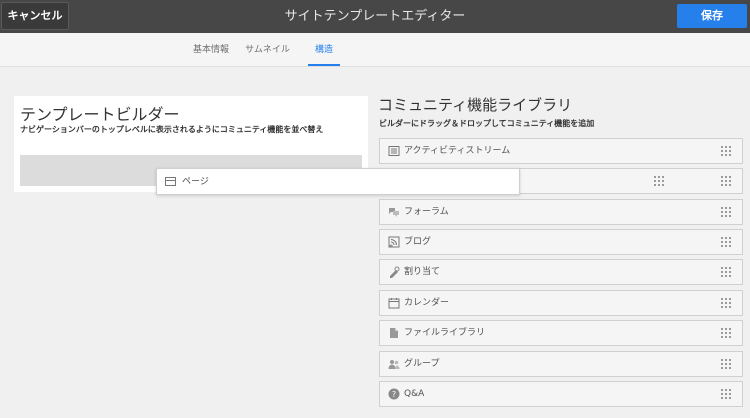 The height and width of the screenshot is (418, 750). What do you see at coordinates (394, 364) in the screenshot?
I see `group-icon` at bounding box center [394, 364].